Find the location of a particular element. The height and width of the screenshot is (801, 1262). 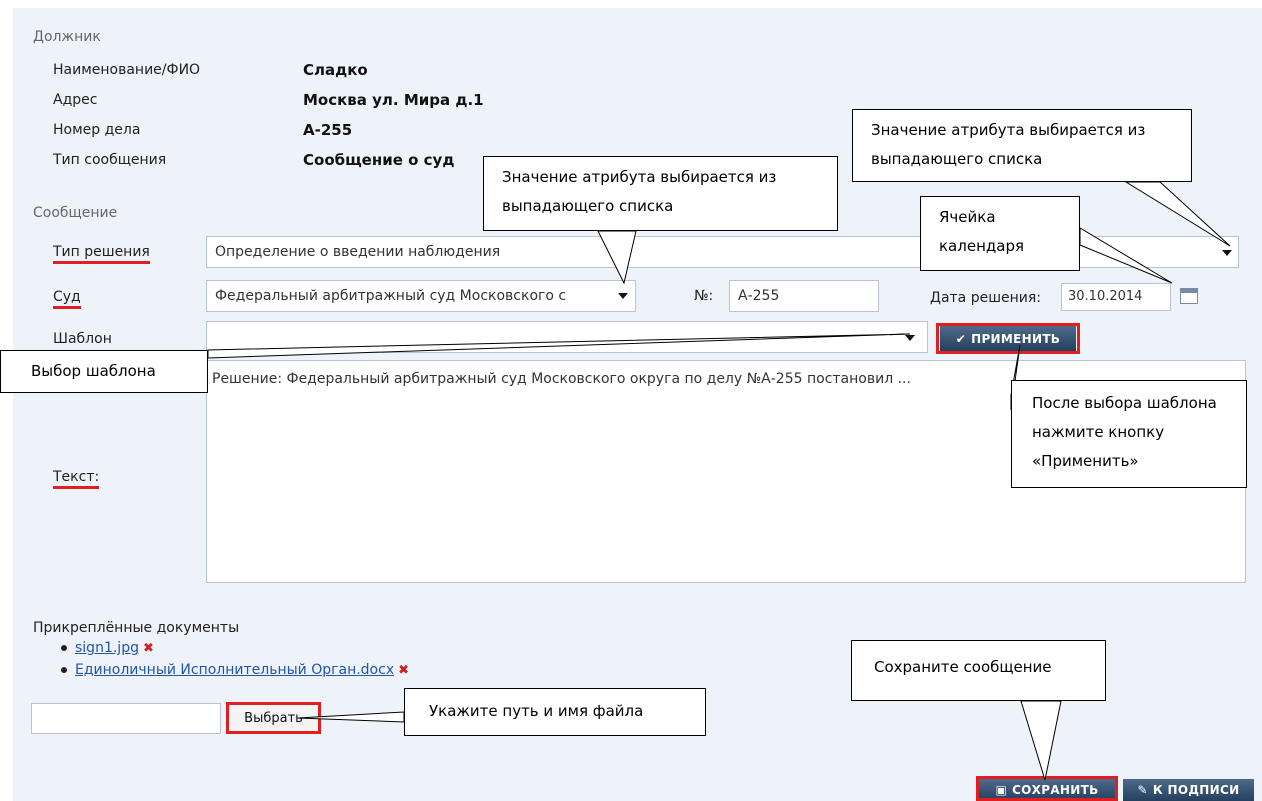

callout-save-text: Сохраните сообщение is located at coordinates (963, 667).